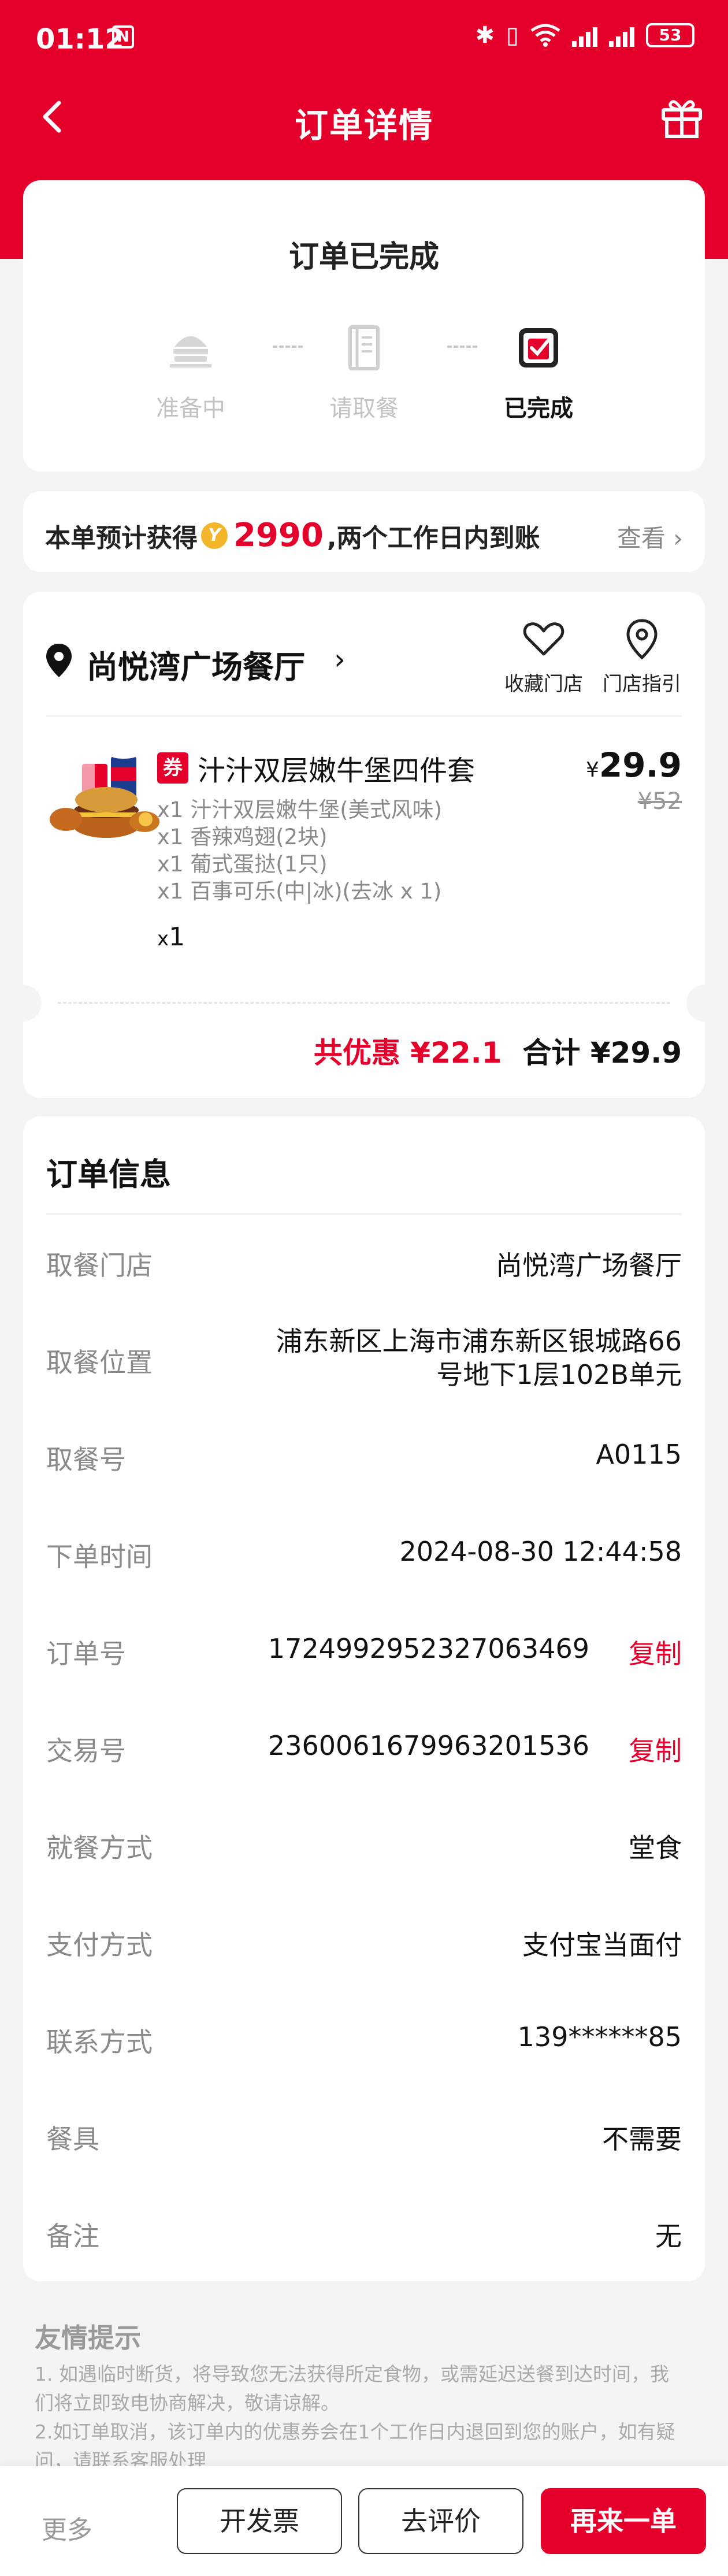 The height and width of the screenshot is (2576, 728). I want to click on copy-transaction-number-button: 复制, so click(655, 1749).